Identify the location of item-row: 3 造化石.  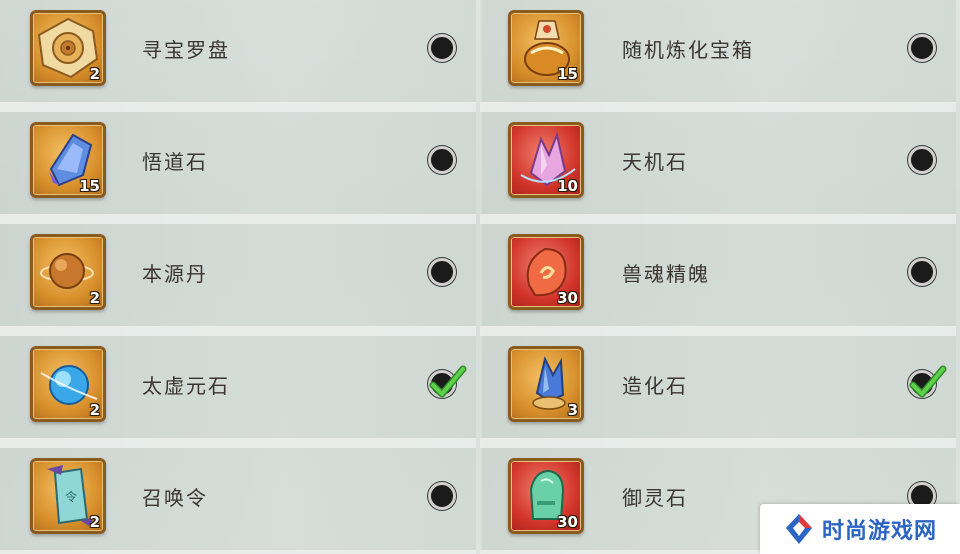
(718, 392).